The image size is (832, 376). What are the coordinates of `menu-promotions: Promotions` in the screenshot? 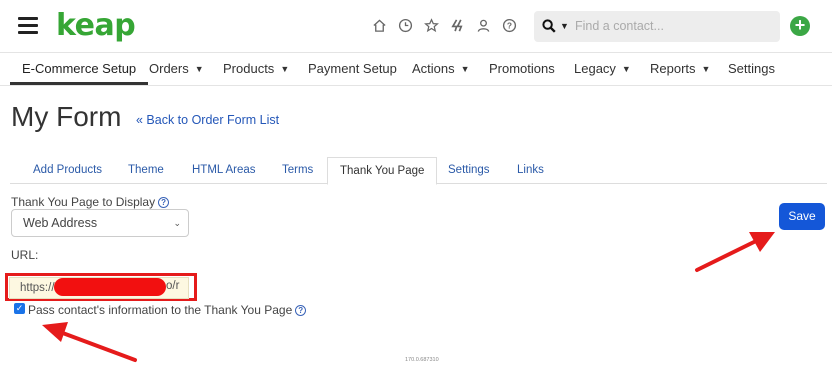 It's located at (522, 69).